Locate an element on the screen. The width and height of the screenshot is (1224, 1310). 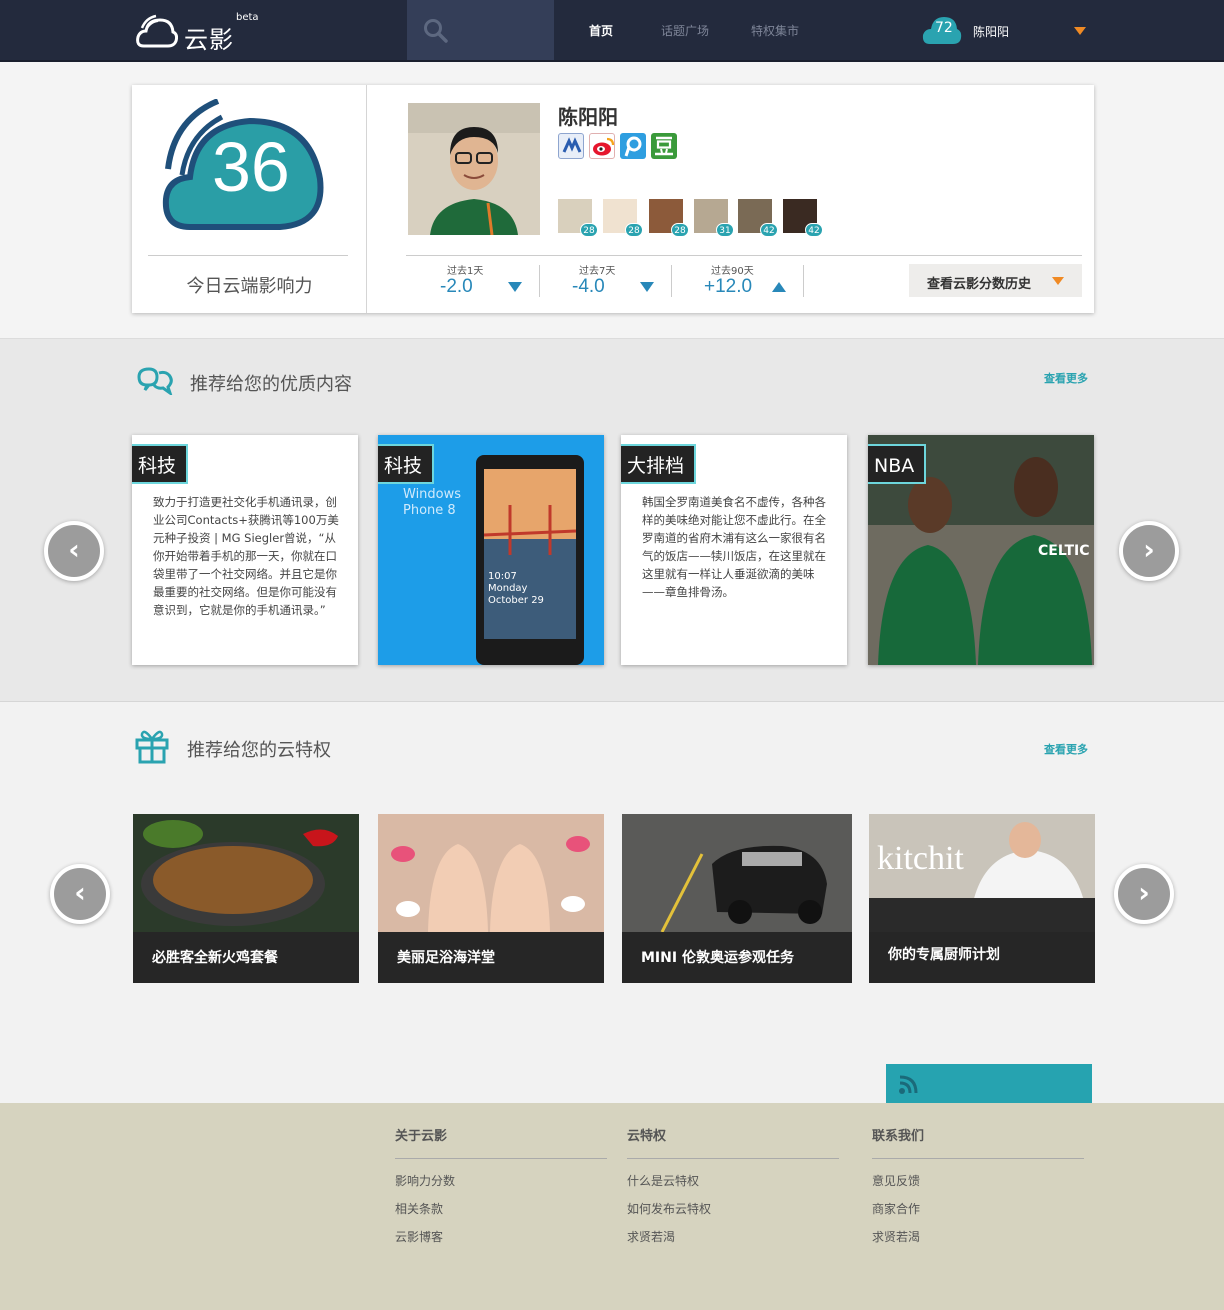
footer-heading: 联系我们 is located at coordinates (978, 1144).